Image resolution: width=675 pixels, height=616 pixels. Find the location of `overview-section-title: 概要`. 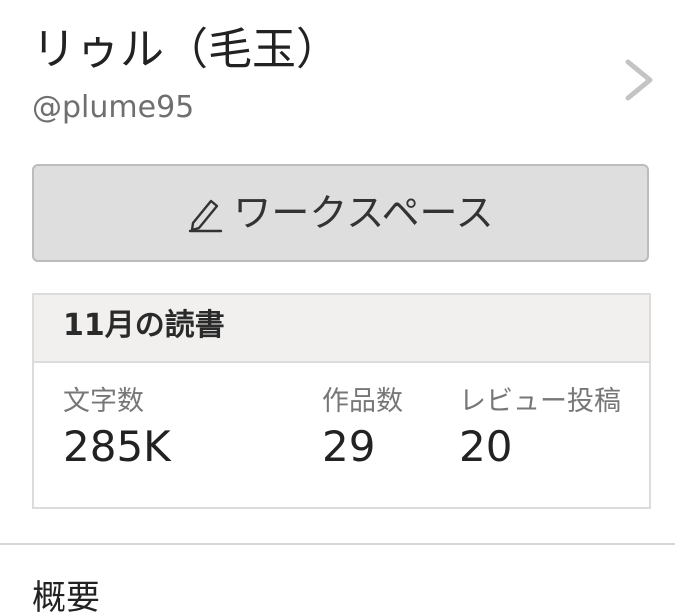

overview-section-title: 概要 is located at coordinates (66, 597).